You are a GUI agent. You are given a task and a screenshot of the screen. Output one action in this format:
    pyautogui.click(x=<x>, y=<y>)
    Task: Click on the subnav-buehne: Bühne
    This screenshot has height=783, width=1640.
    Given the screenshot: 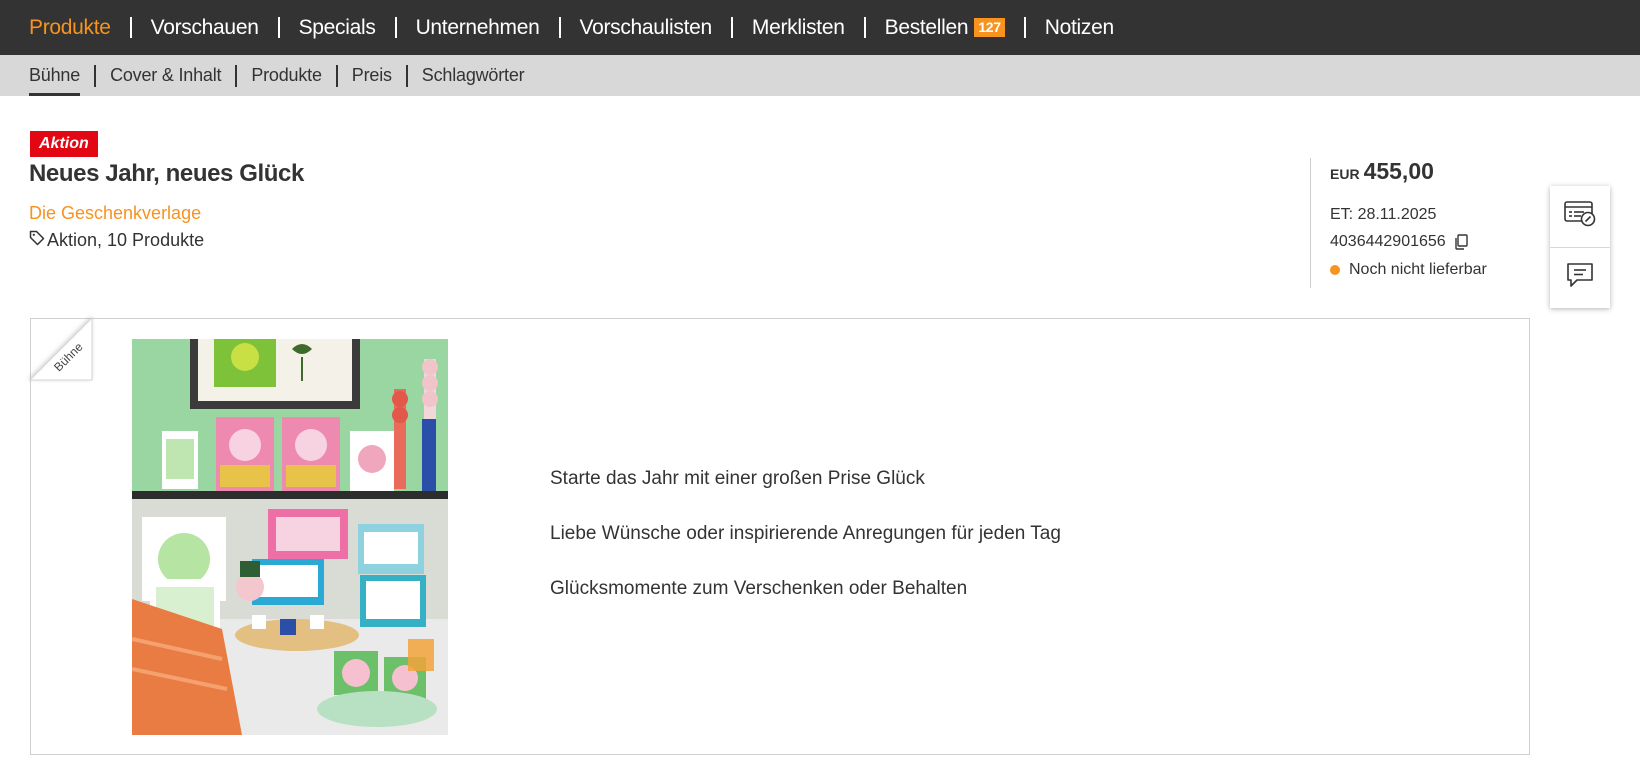 What is the action you would take?
    pyautogui.click(x=54, y=75)
    